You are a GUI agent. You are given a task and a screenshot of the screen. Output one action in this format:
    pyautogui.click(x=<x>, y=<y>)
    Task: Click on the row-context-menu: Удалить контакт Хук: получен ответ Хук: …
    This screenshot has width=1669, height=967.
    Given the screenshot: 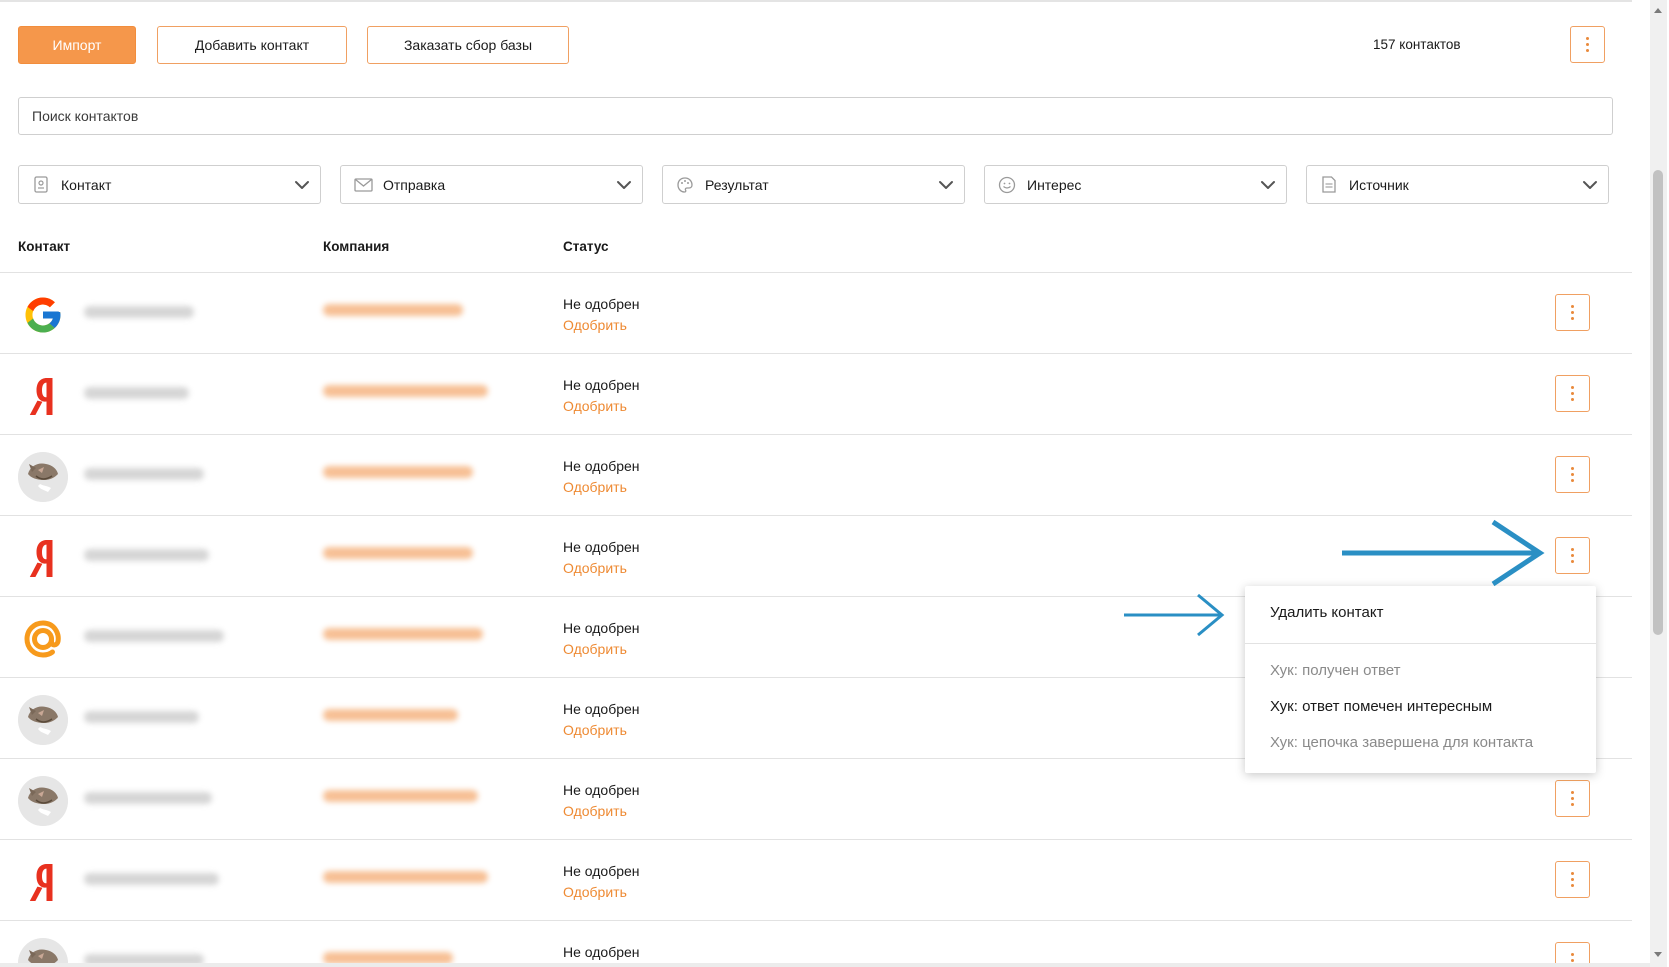 What is the action you would take?
    pyautogui.click(x=1420, y=679)
    